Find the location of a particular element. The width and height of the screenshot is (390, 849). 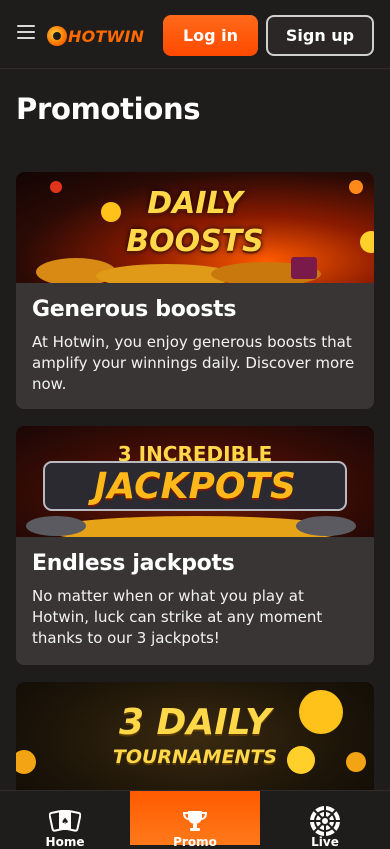

banner-line-2: TOURNAMENTS is located at coordinates (195, 757).